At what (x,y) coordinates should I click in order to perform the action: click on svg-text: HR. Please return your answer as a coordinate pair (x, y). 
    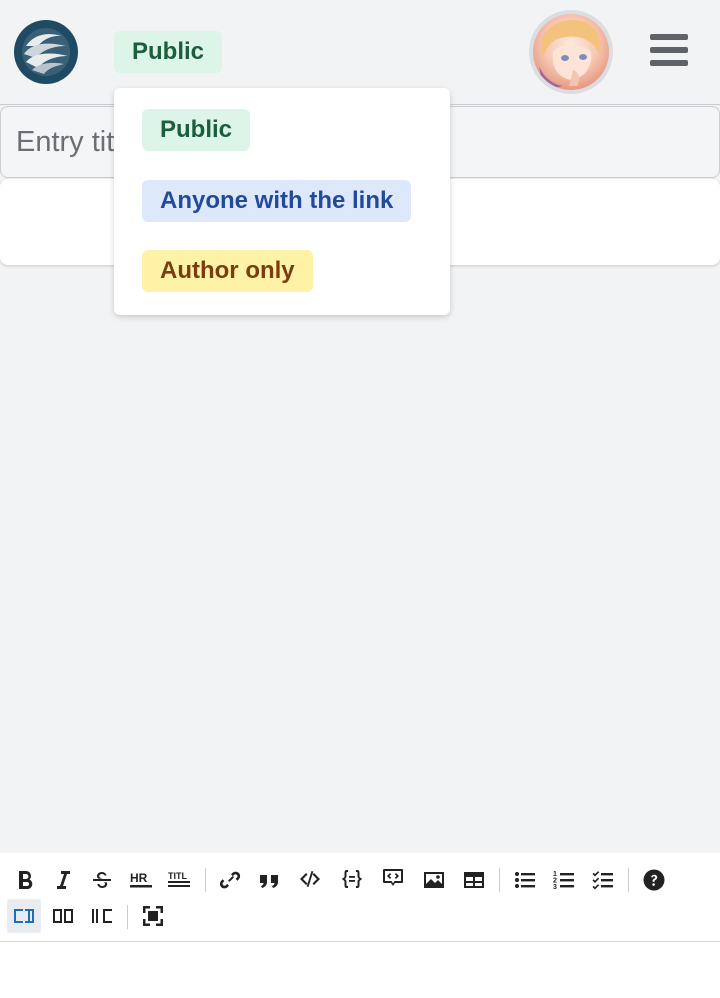
    Looking at the image, I should click on (139, 878).